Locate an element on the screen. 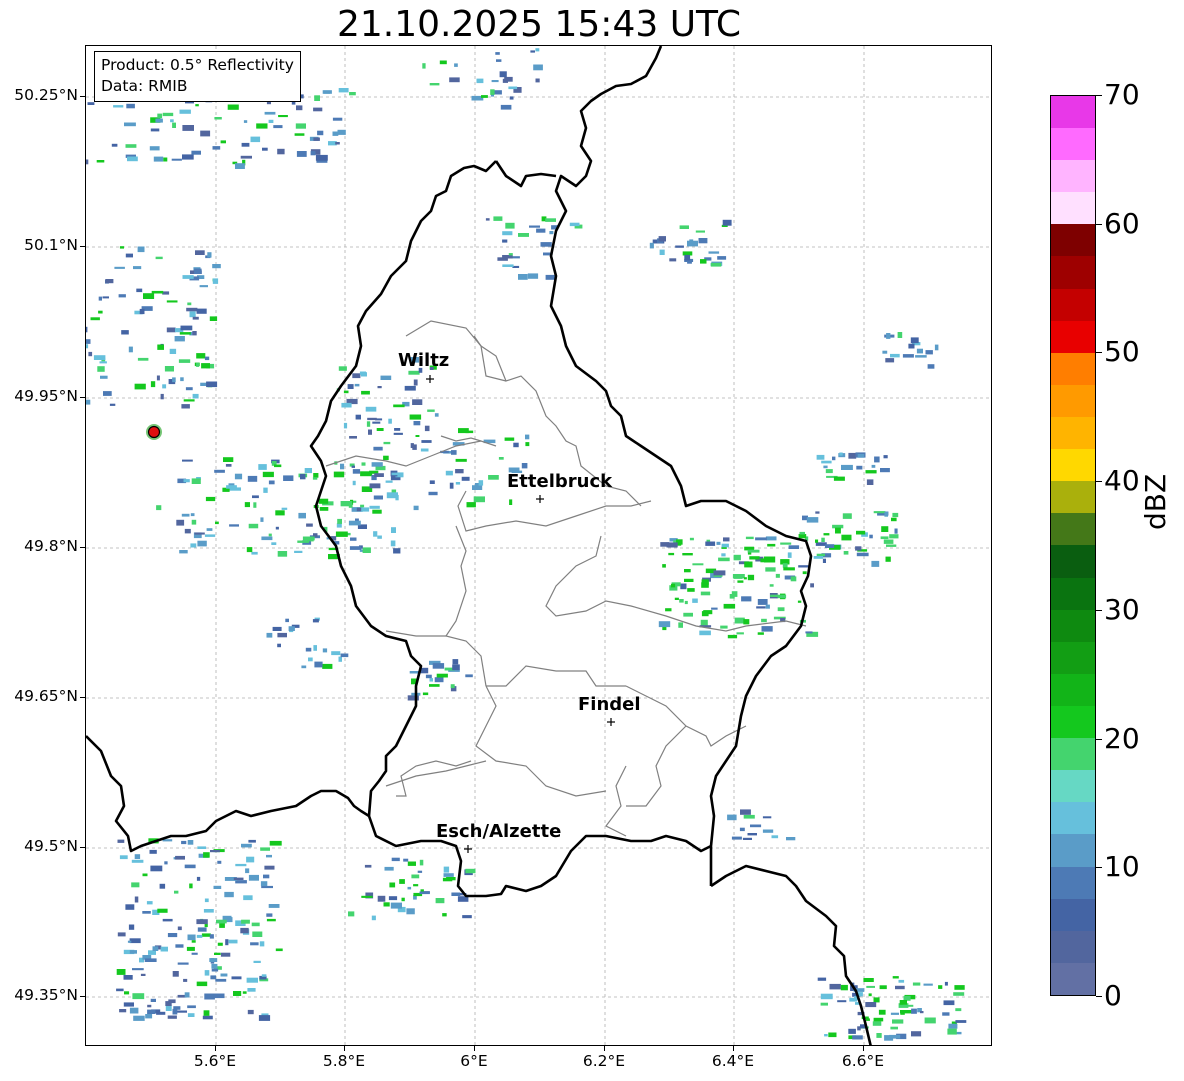 The width and height of the screenshot is (1184, 1081). radar-site is located at coordinates (154, 432).